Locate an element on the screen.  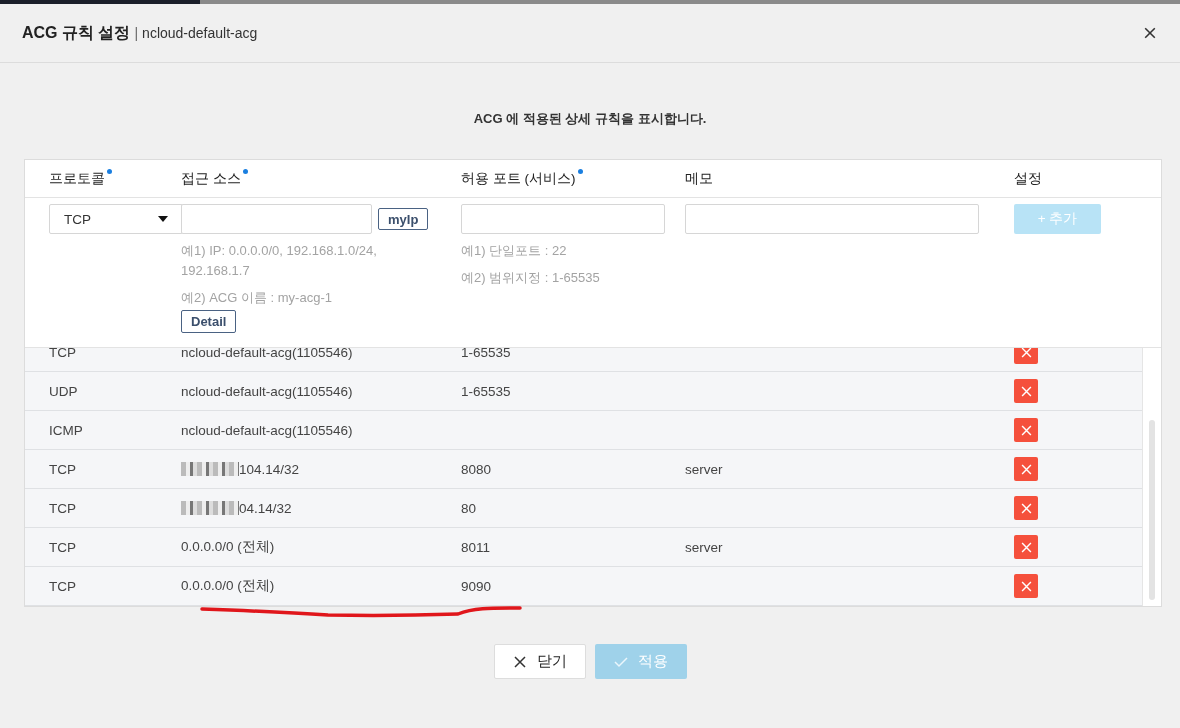
memo-input is located at coordinates (832, 219).